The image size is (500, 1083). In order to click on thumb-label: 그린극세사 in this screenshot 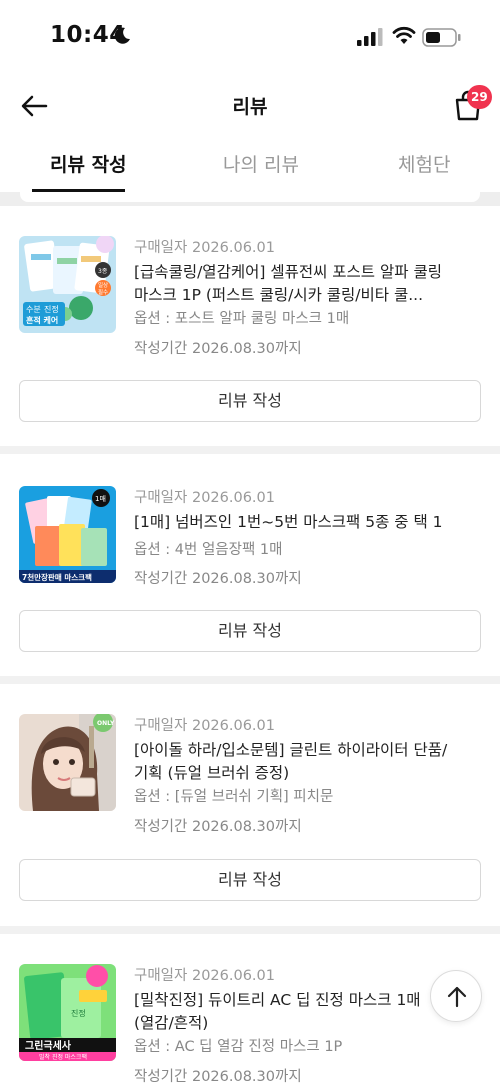, I will do `click(48, 1045)`.